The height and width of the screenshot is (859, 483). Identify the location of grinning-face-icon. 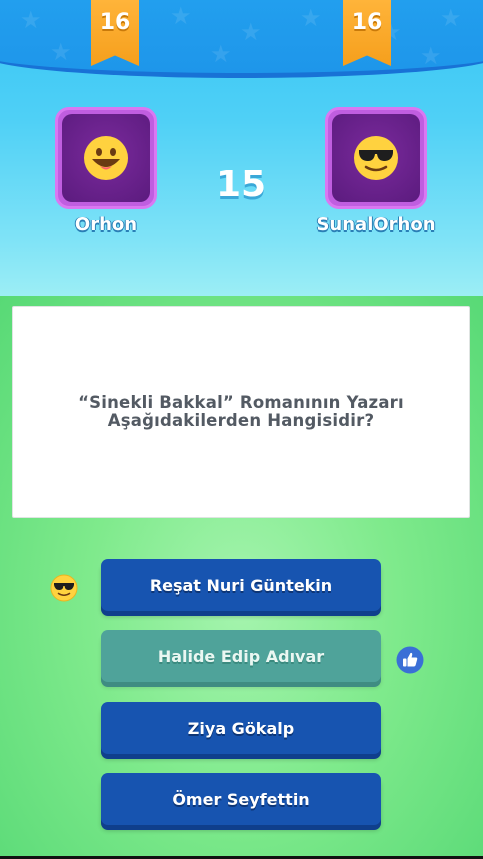
(106, 158).